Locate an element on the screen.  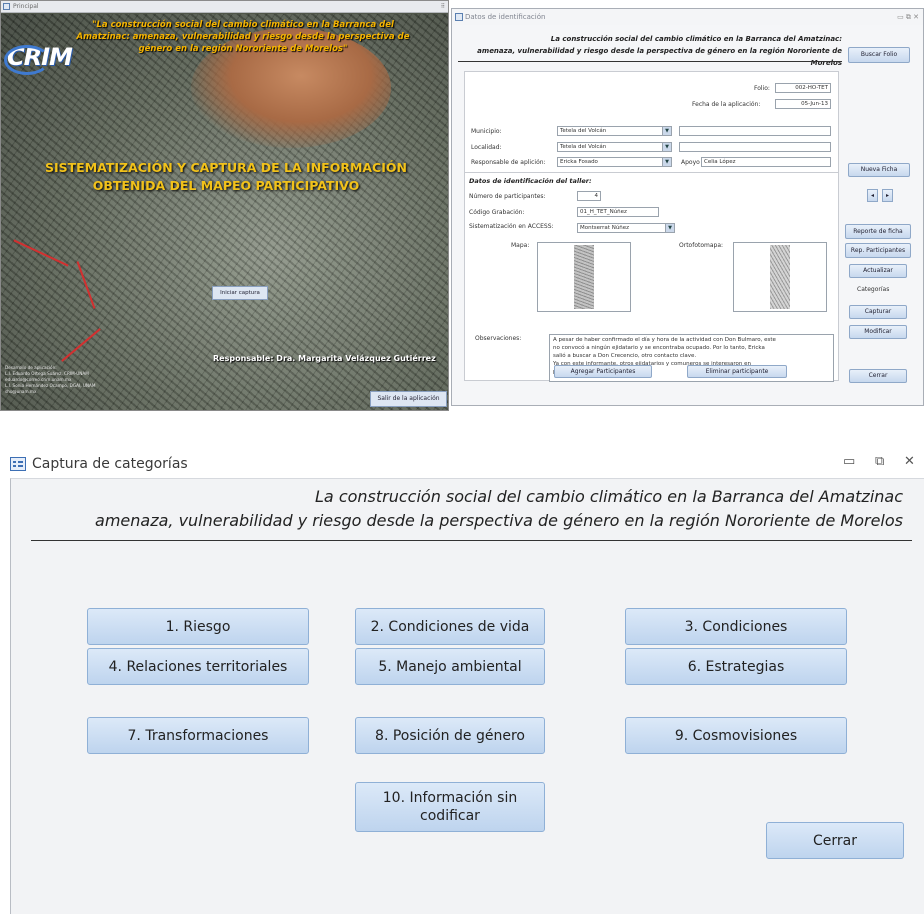
credit-line: sho@unam.mx is located at coordinates (21, 391).